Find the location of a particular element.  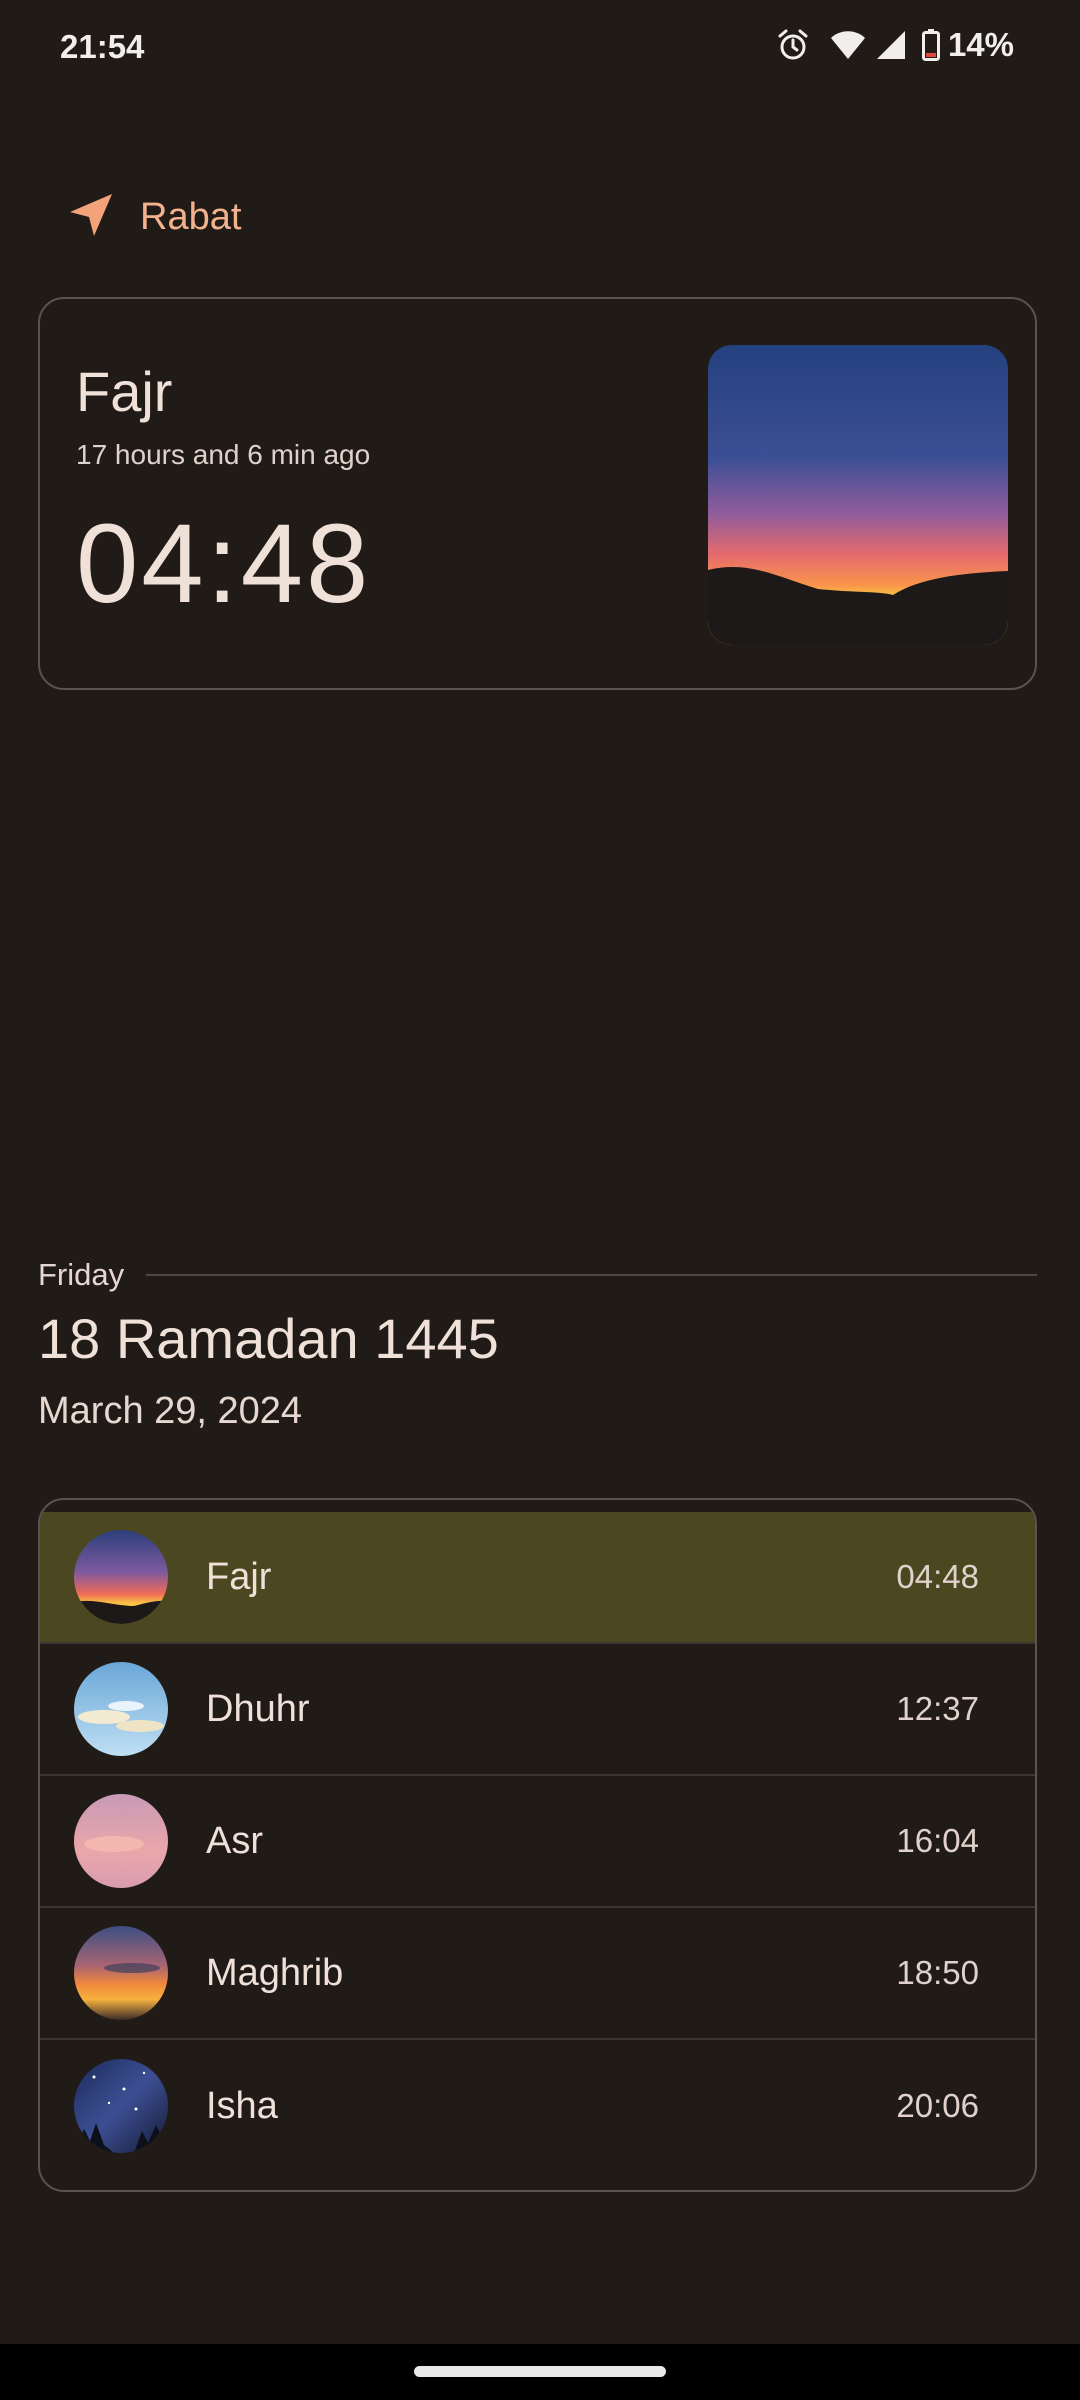

battery-percent: 14% is located at coordinates (980, 44).